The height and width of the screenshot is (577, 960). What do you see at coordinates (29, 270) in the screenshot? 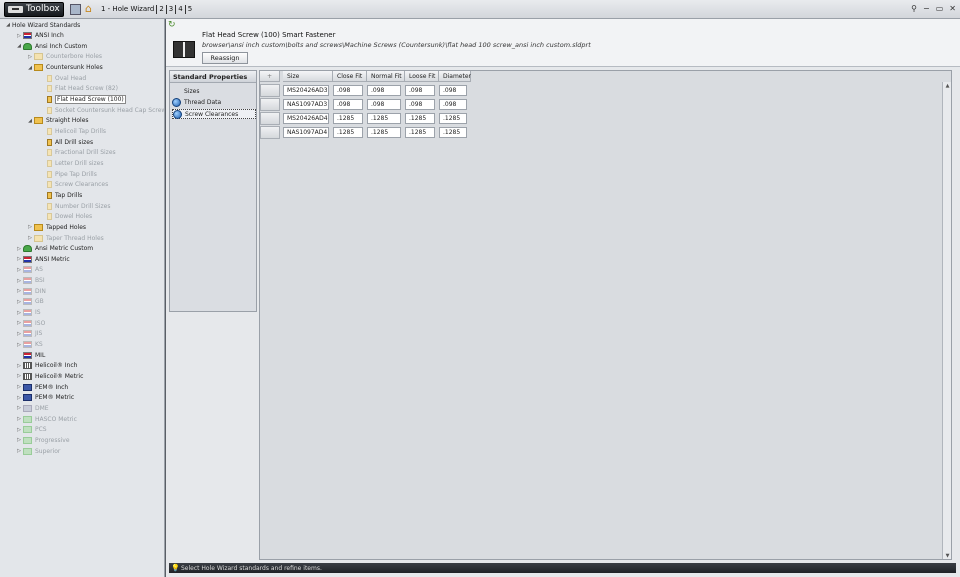
I see `tree-item: ▷ AS` at bounding box center [29, 270].